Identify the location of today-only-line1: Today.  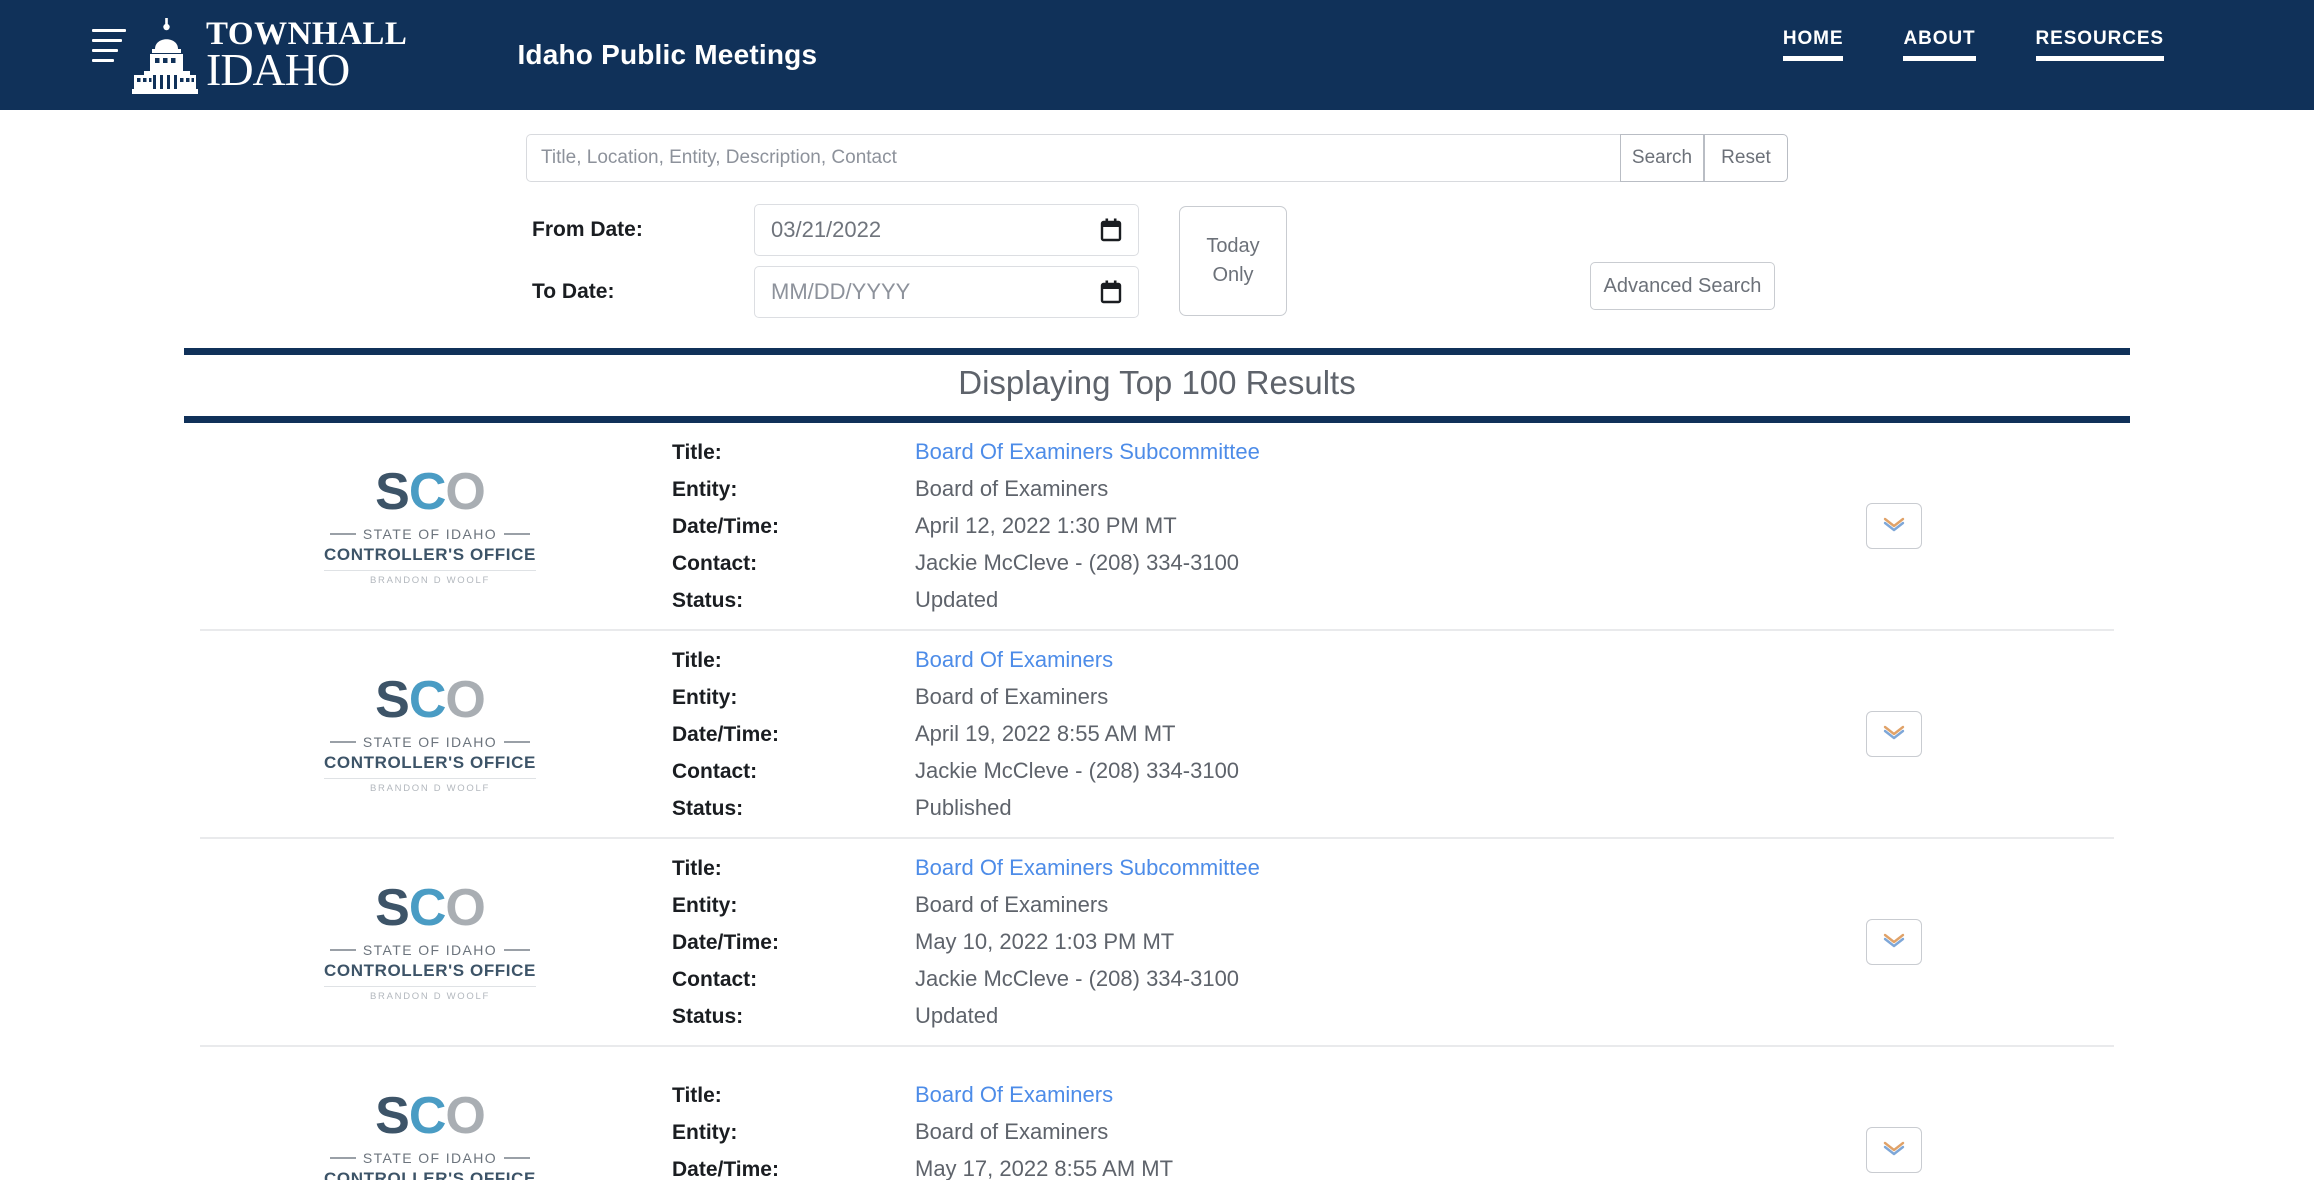
(1233, 246).